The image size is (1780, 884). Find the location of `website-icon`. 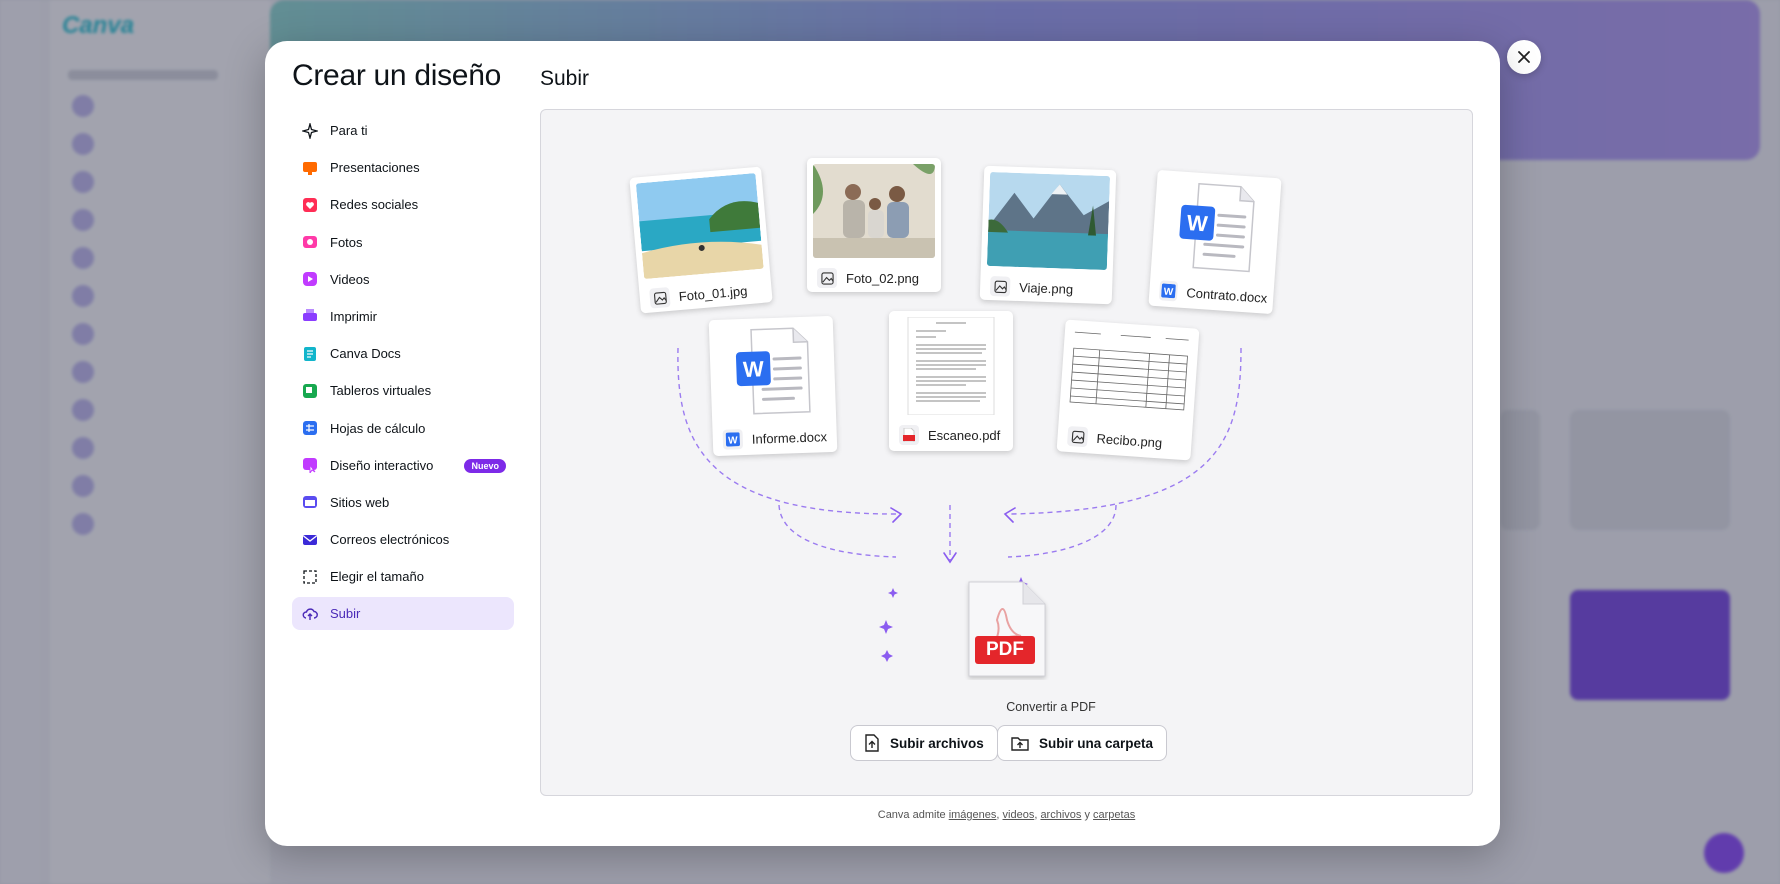

website-icon is located at coordinates (310, 502).